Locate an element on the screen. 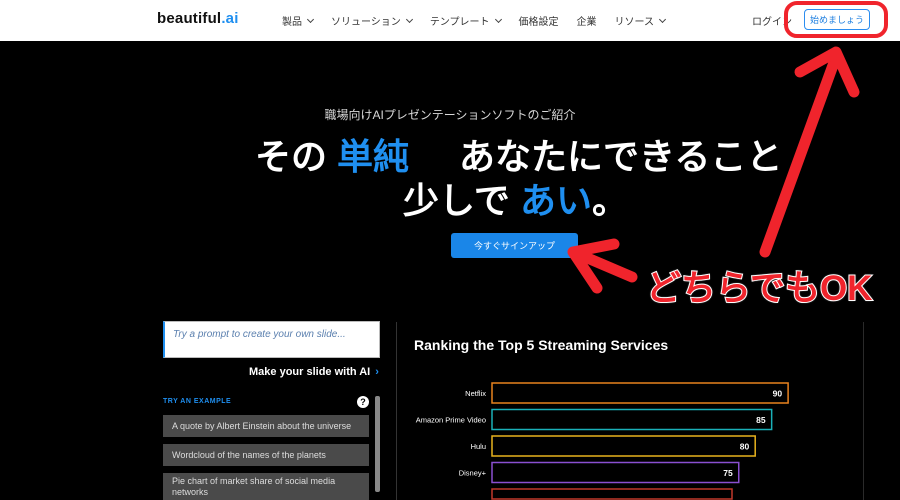  bar-value-label: 85 is located at coordinates (761, 420).